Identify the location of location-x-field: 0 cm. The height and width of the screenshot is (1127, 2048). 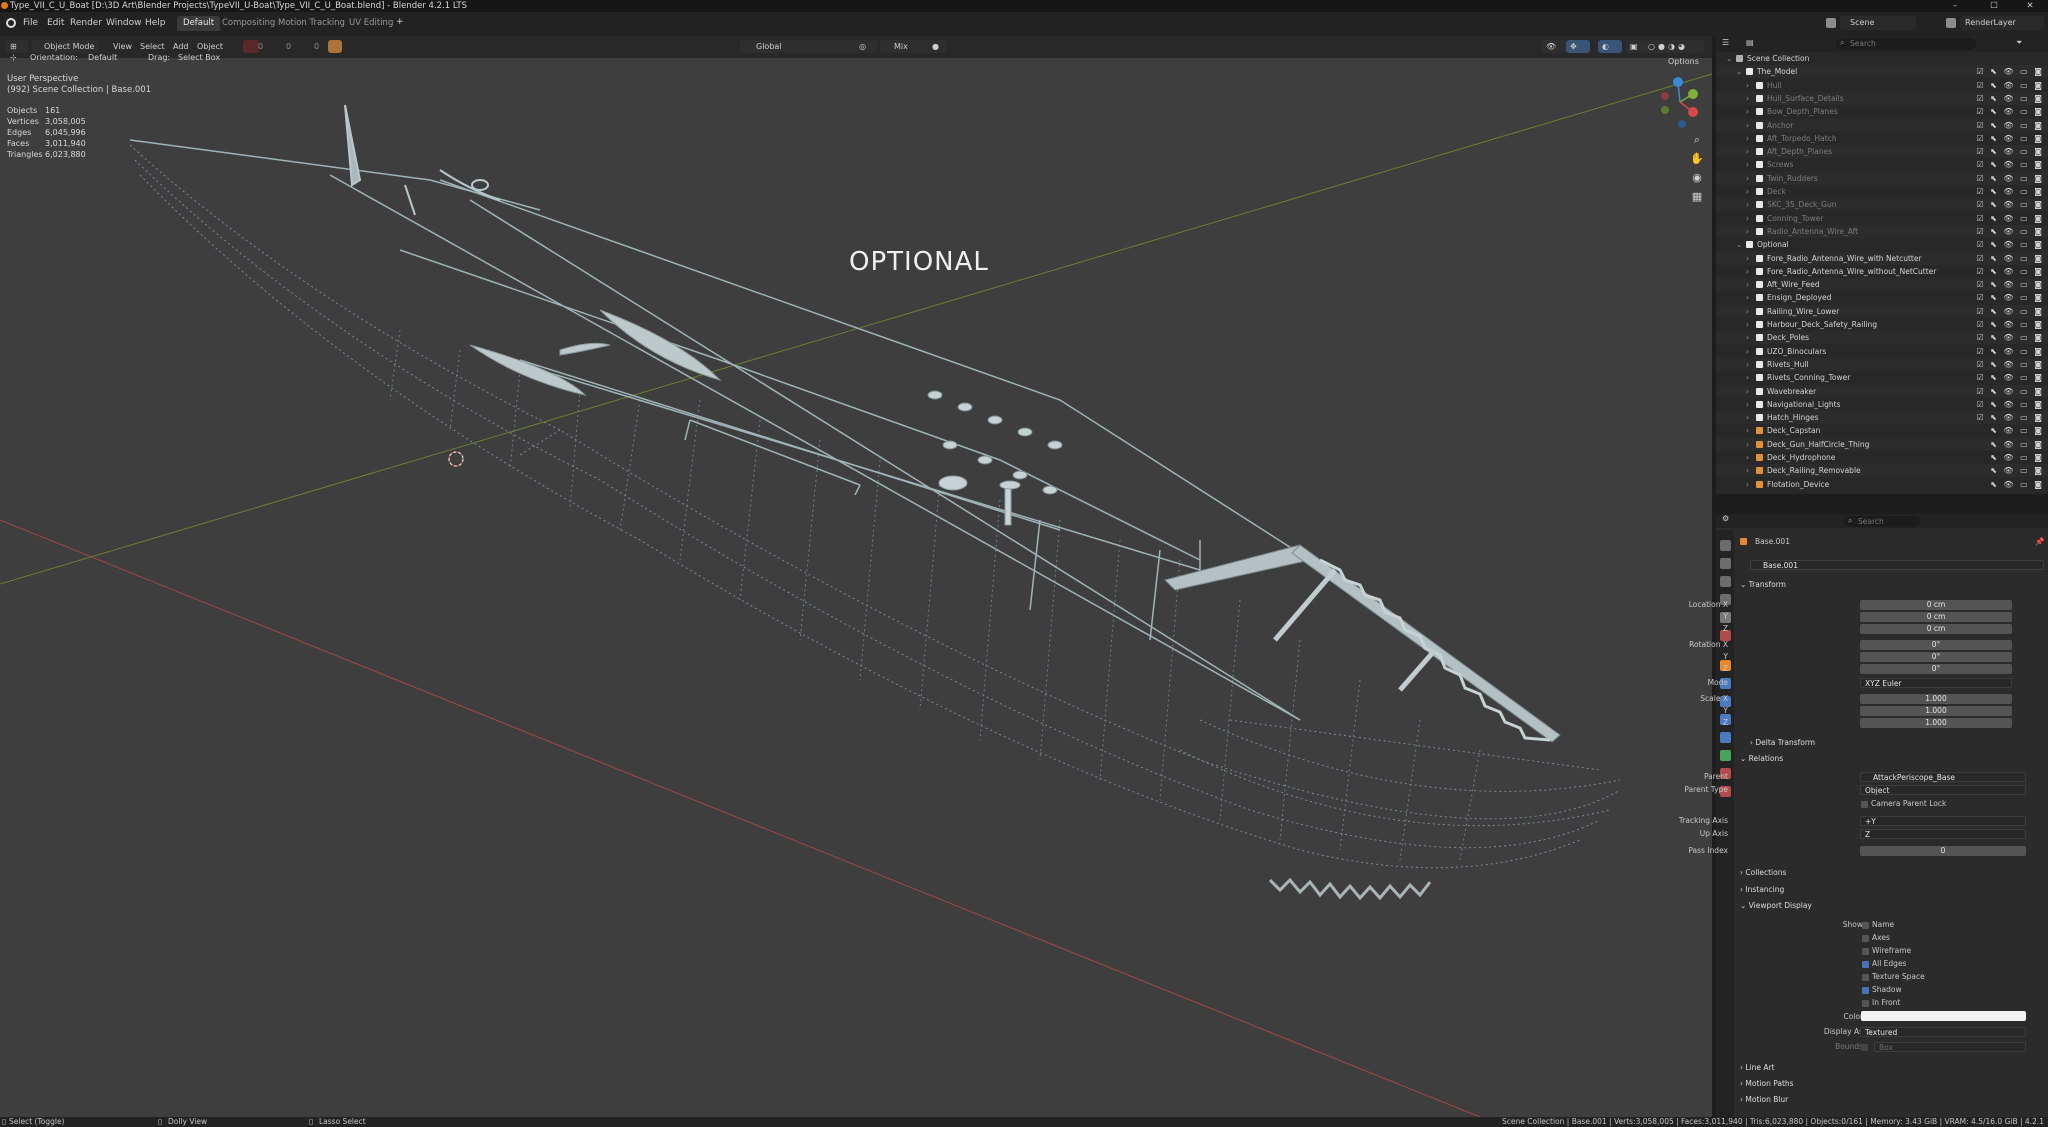
(1936, 605).